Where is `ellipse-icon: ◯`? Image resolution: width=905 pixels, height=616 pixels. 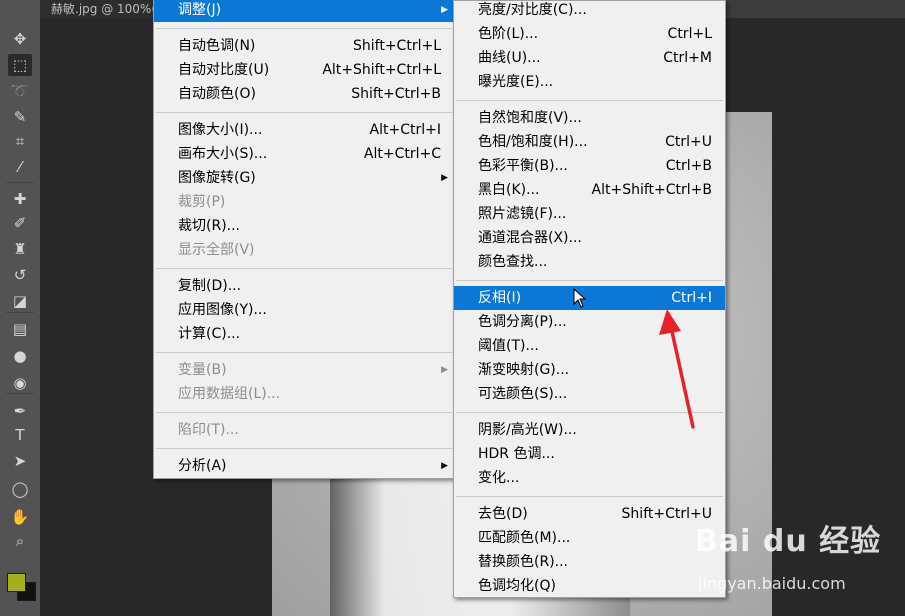
ellipse-icon: ◯ is located at coordinates (20, 489).